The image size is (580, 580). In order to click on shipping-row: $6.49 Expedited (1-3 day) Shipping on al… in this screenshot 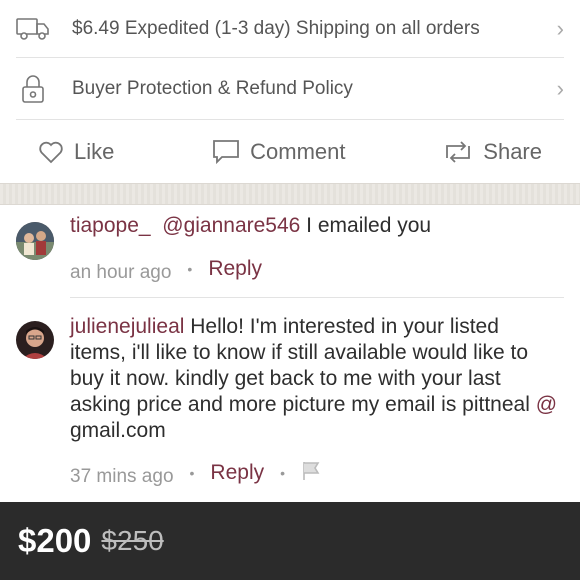, I will do `click(290, 29)`.